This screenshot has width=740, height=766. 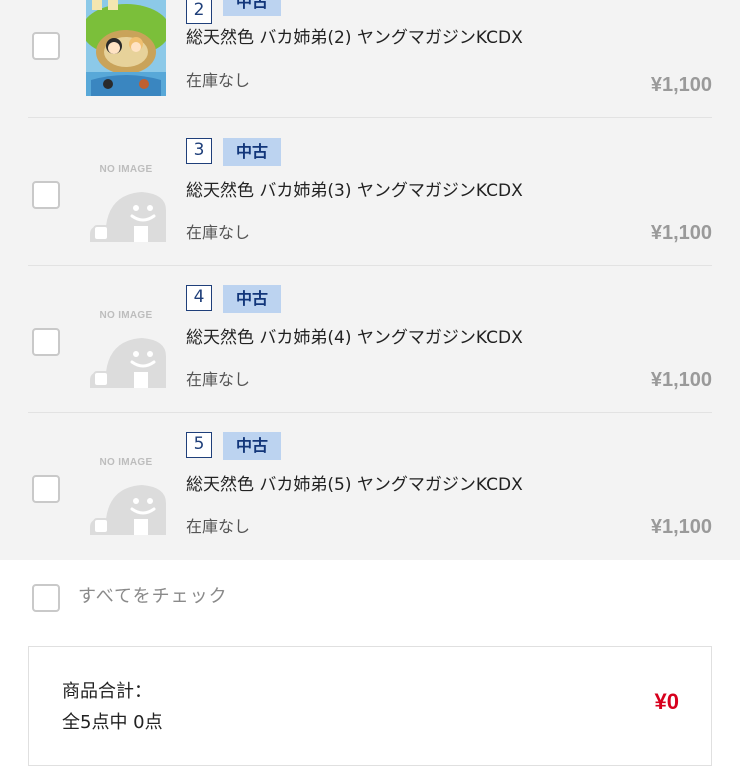 I want to click on selected-count: 全5点中 0点, so click(x=112, y=722).